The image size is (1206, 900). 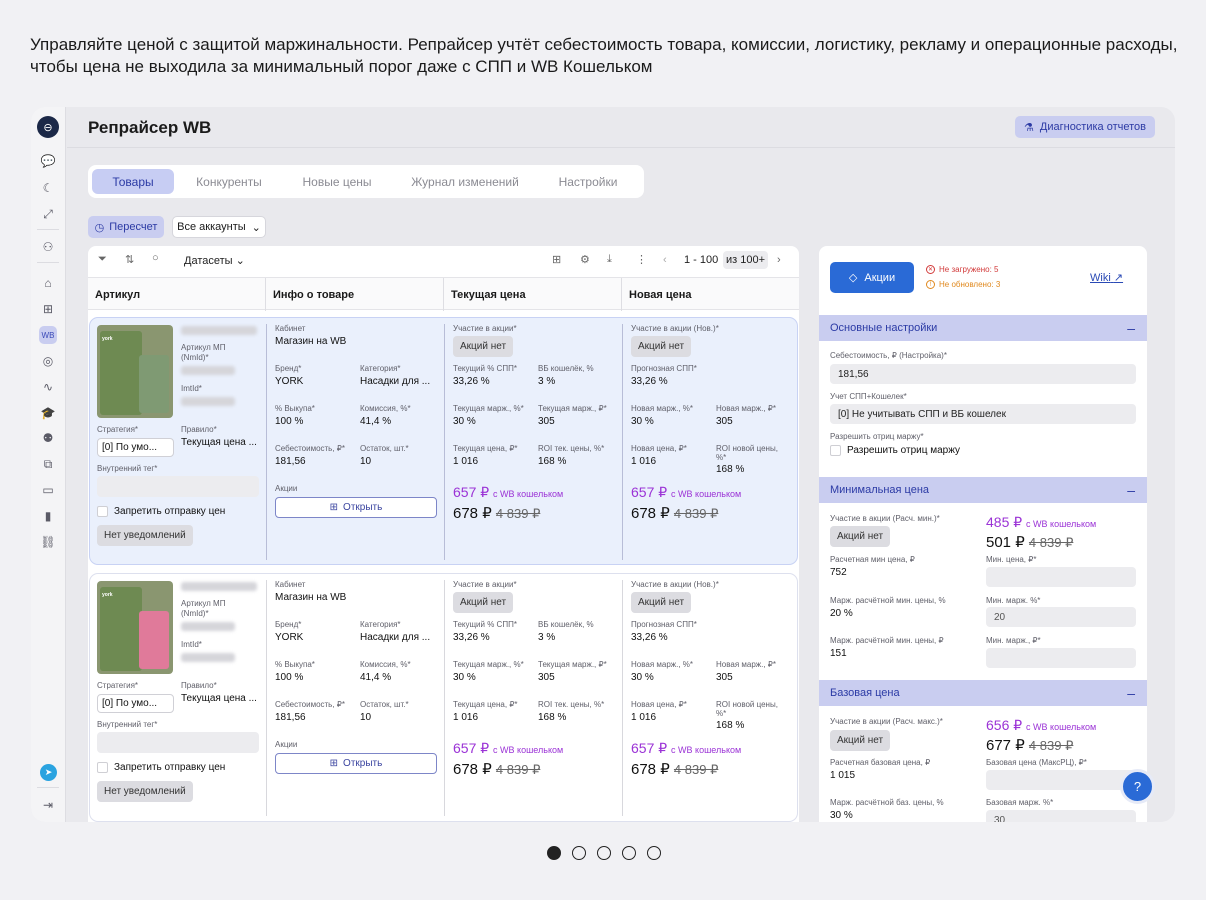 I want to click on logo-icon: ⊖, so click(x=48, y=127).